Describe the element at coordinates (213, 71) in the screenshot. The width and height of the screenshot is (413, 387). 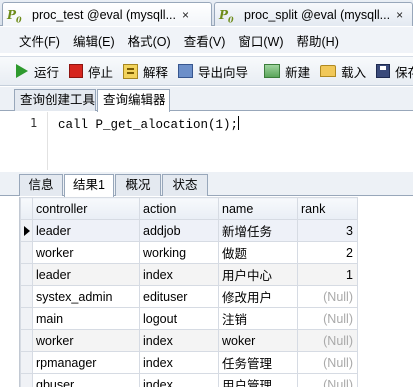
I see `export-wizard-button: 导出向导` at that location.